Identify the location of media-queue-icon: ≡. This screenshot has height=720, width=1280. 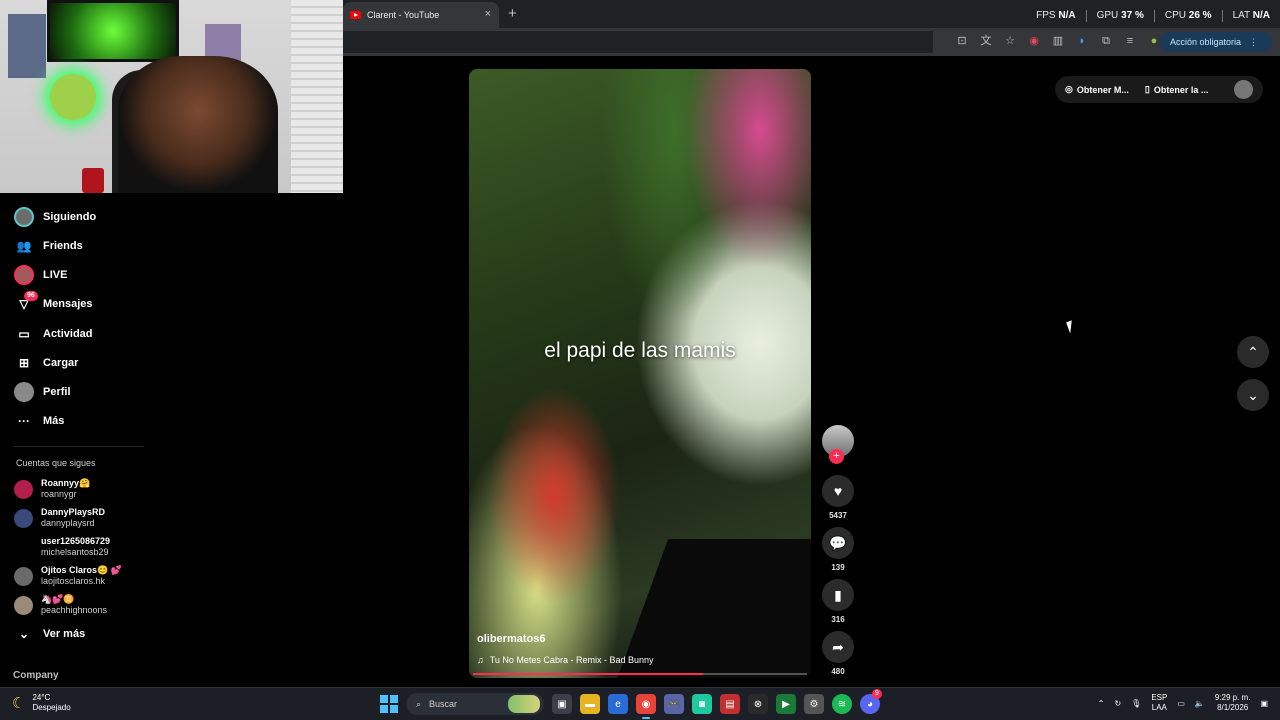
(1130, 41).